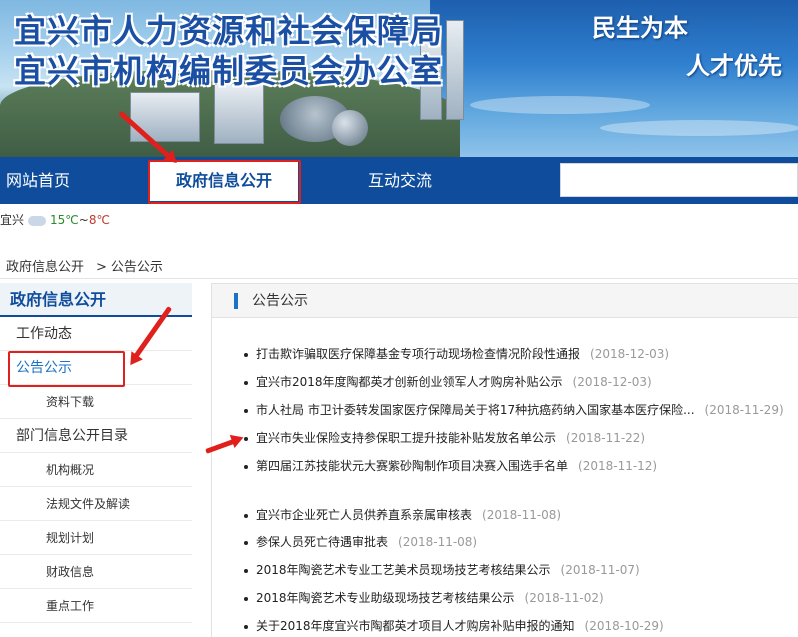 Image resolution: width=798 pixels, height=637 pixels. I want to click on news-date: (2018-11-07), so click(600, 570).